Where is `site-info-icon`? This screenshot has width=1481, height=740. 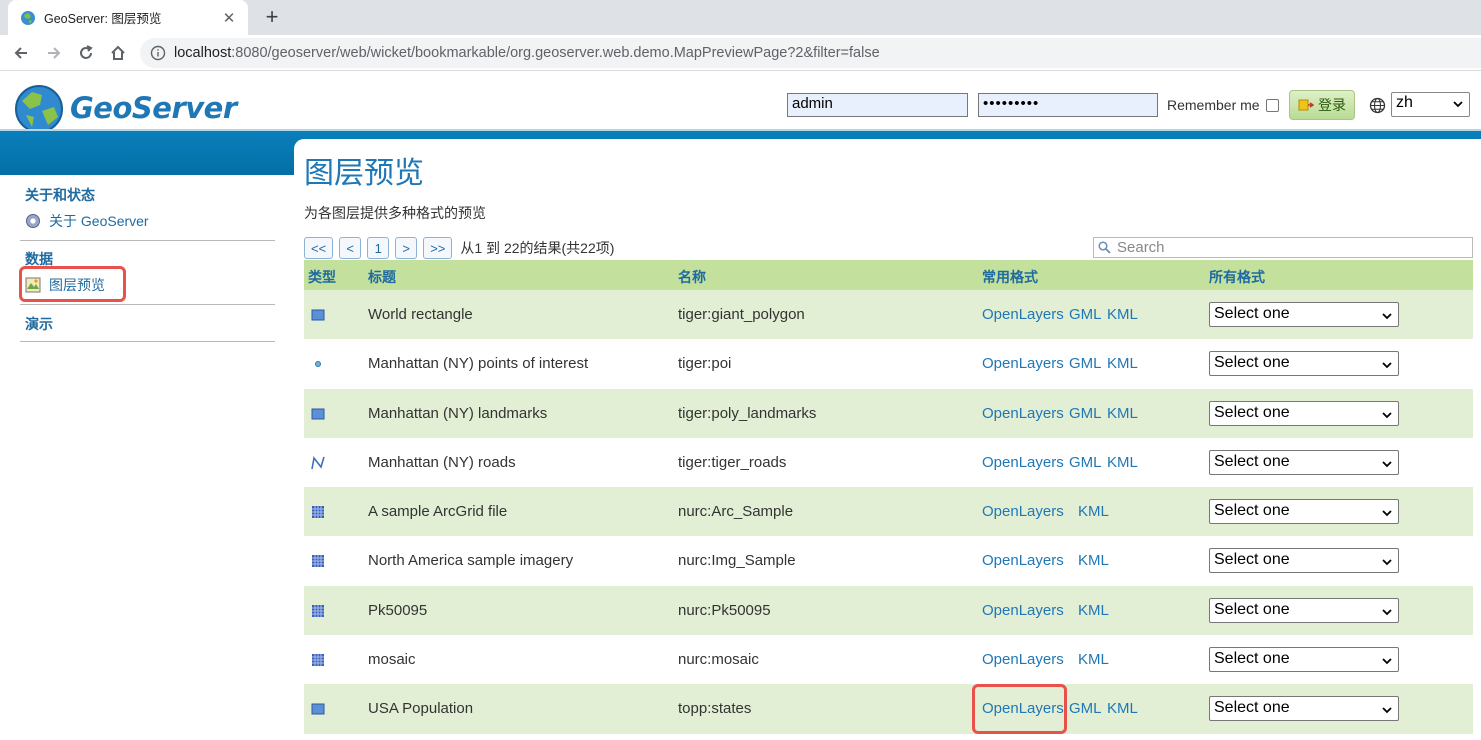
site-info-icon is located at coordinates (158, 53).